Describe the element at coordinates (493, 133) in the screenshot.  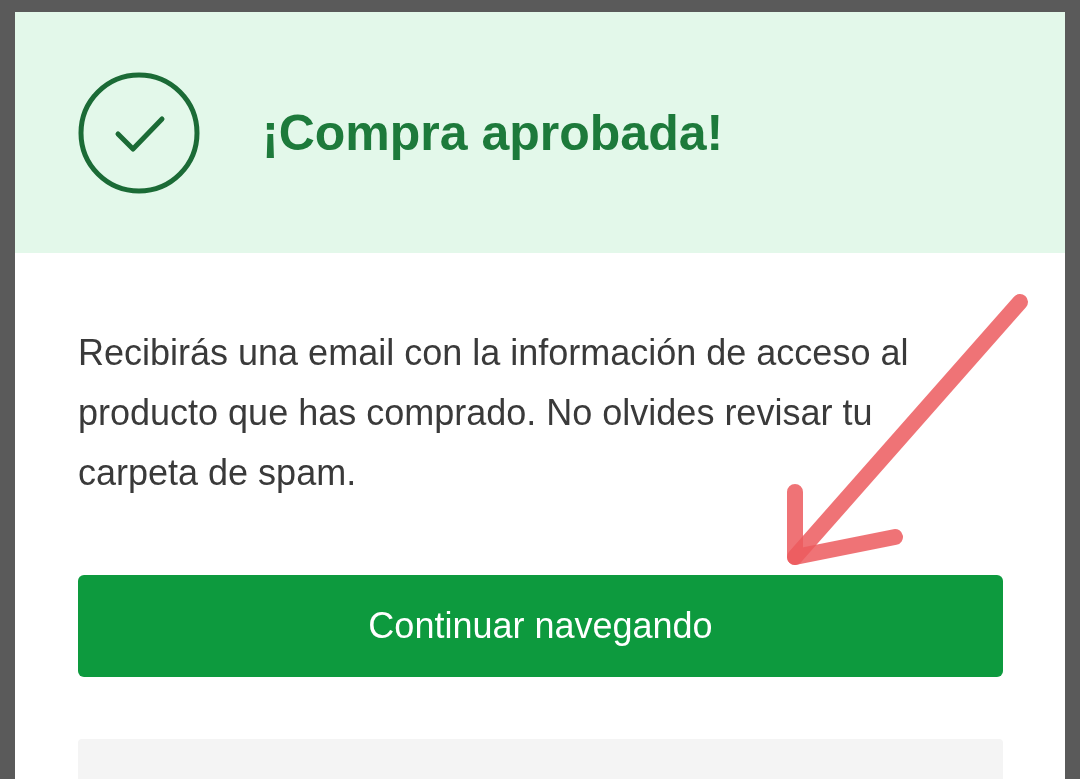
I see `success-title: ¡Compra aprobada!` at that location.